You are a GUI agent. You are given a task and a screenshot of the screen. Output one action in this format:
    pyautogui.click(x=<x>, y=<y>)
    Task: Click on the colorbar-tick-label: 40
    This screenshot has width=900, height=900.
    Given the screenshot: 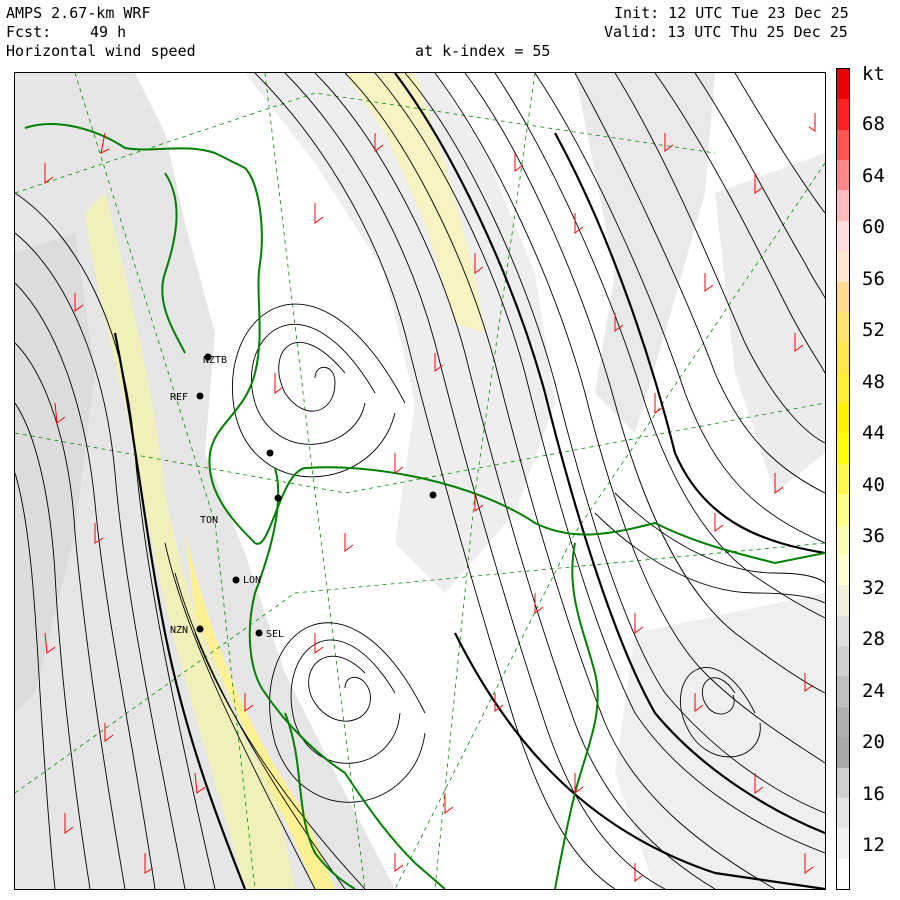 What is the action you would take?
    pyautogui.click(x=873, y=484)
    